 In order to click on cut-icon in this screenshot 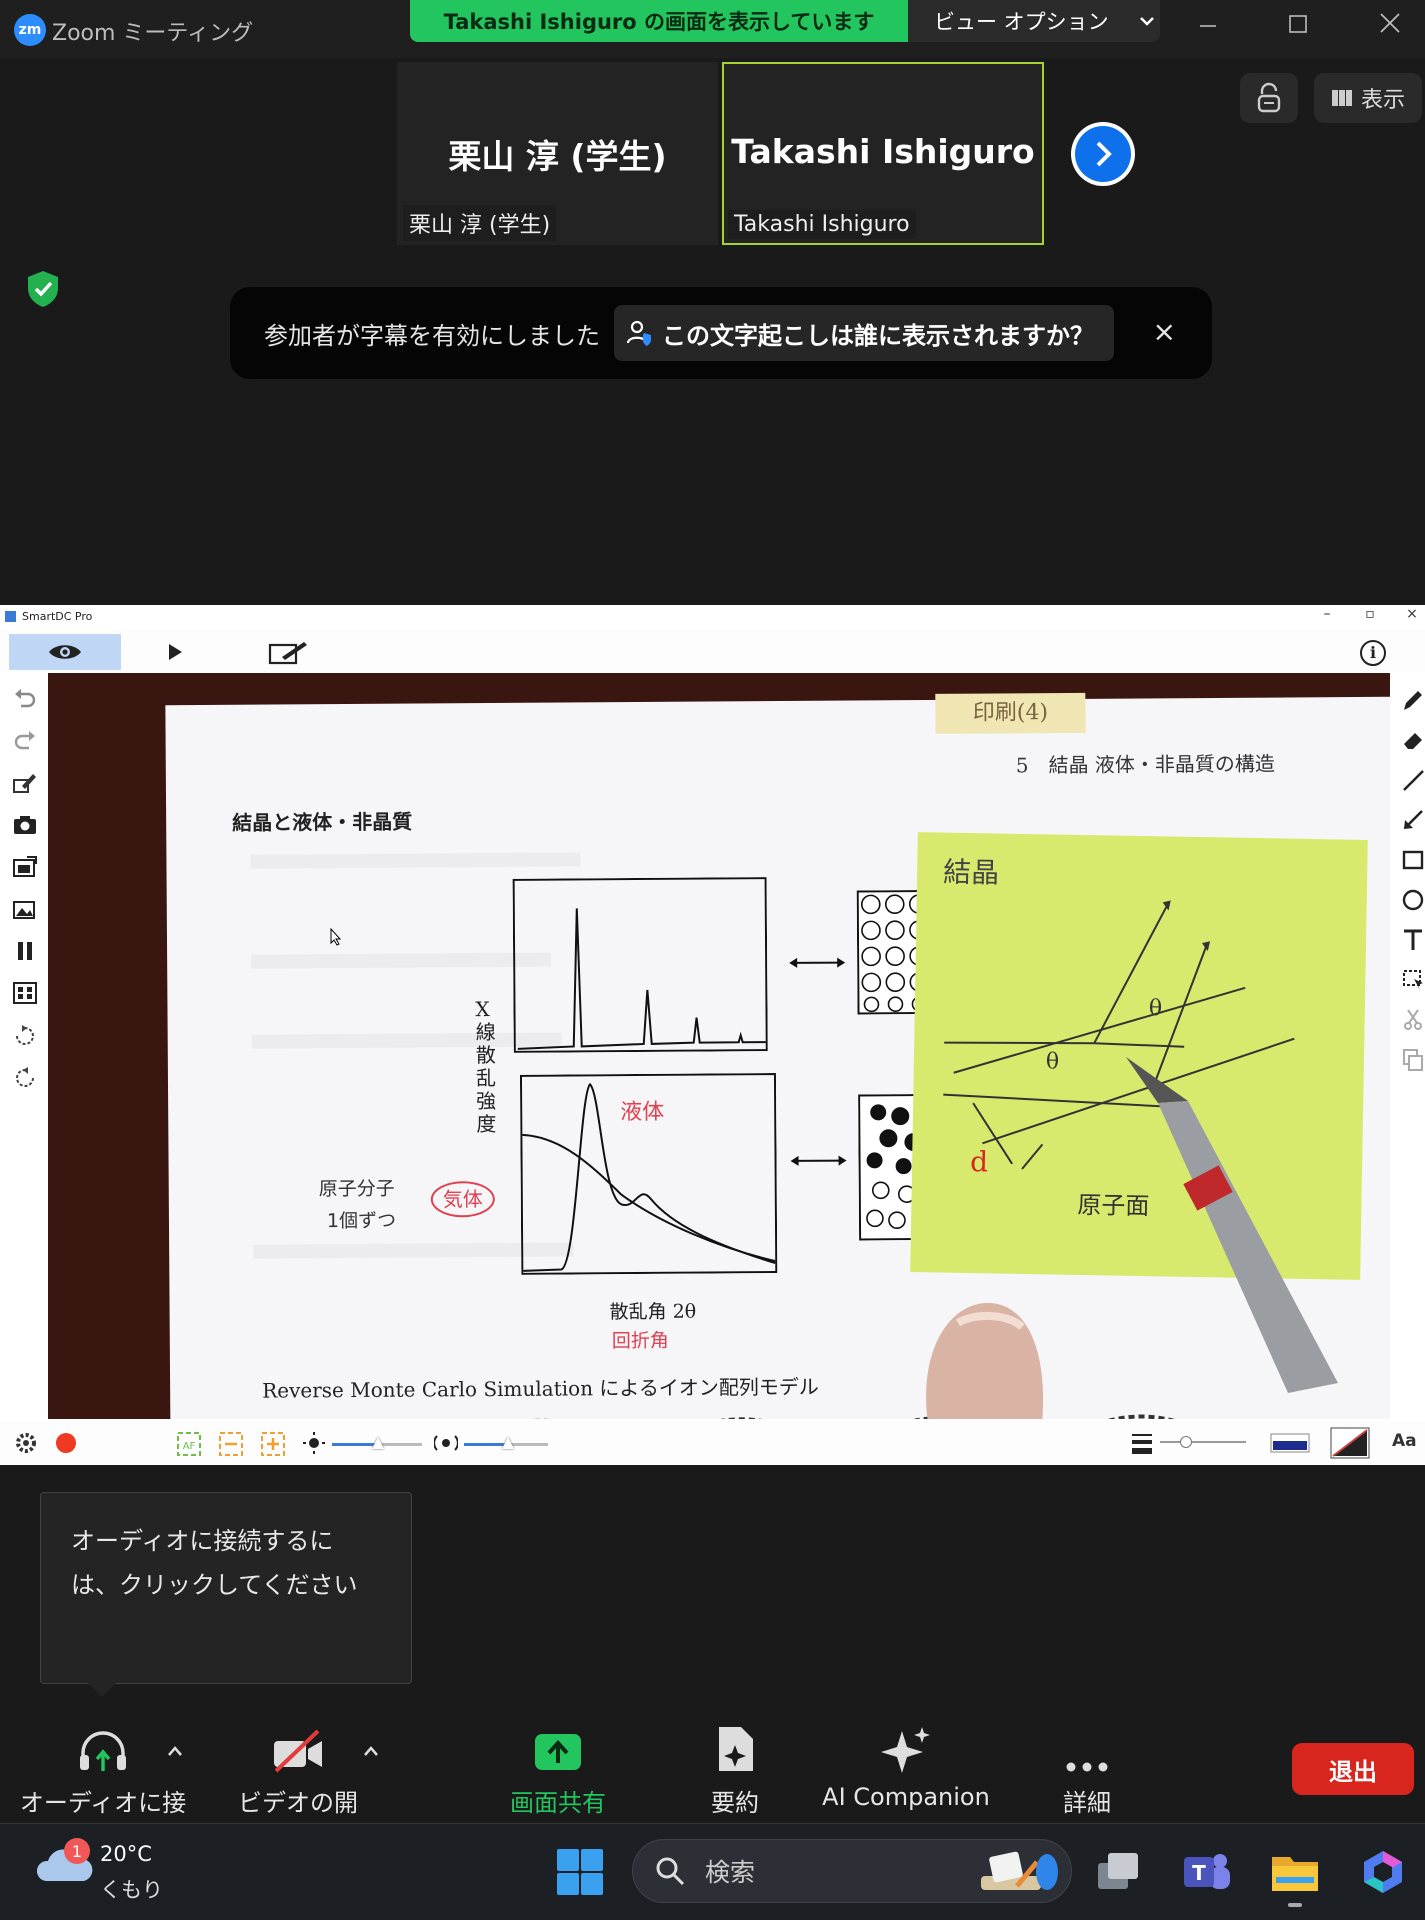, I will do `click(1413, 1020)`.